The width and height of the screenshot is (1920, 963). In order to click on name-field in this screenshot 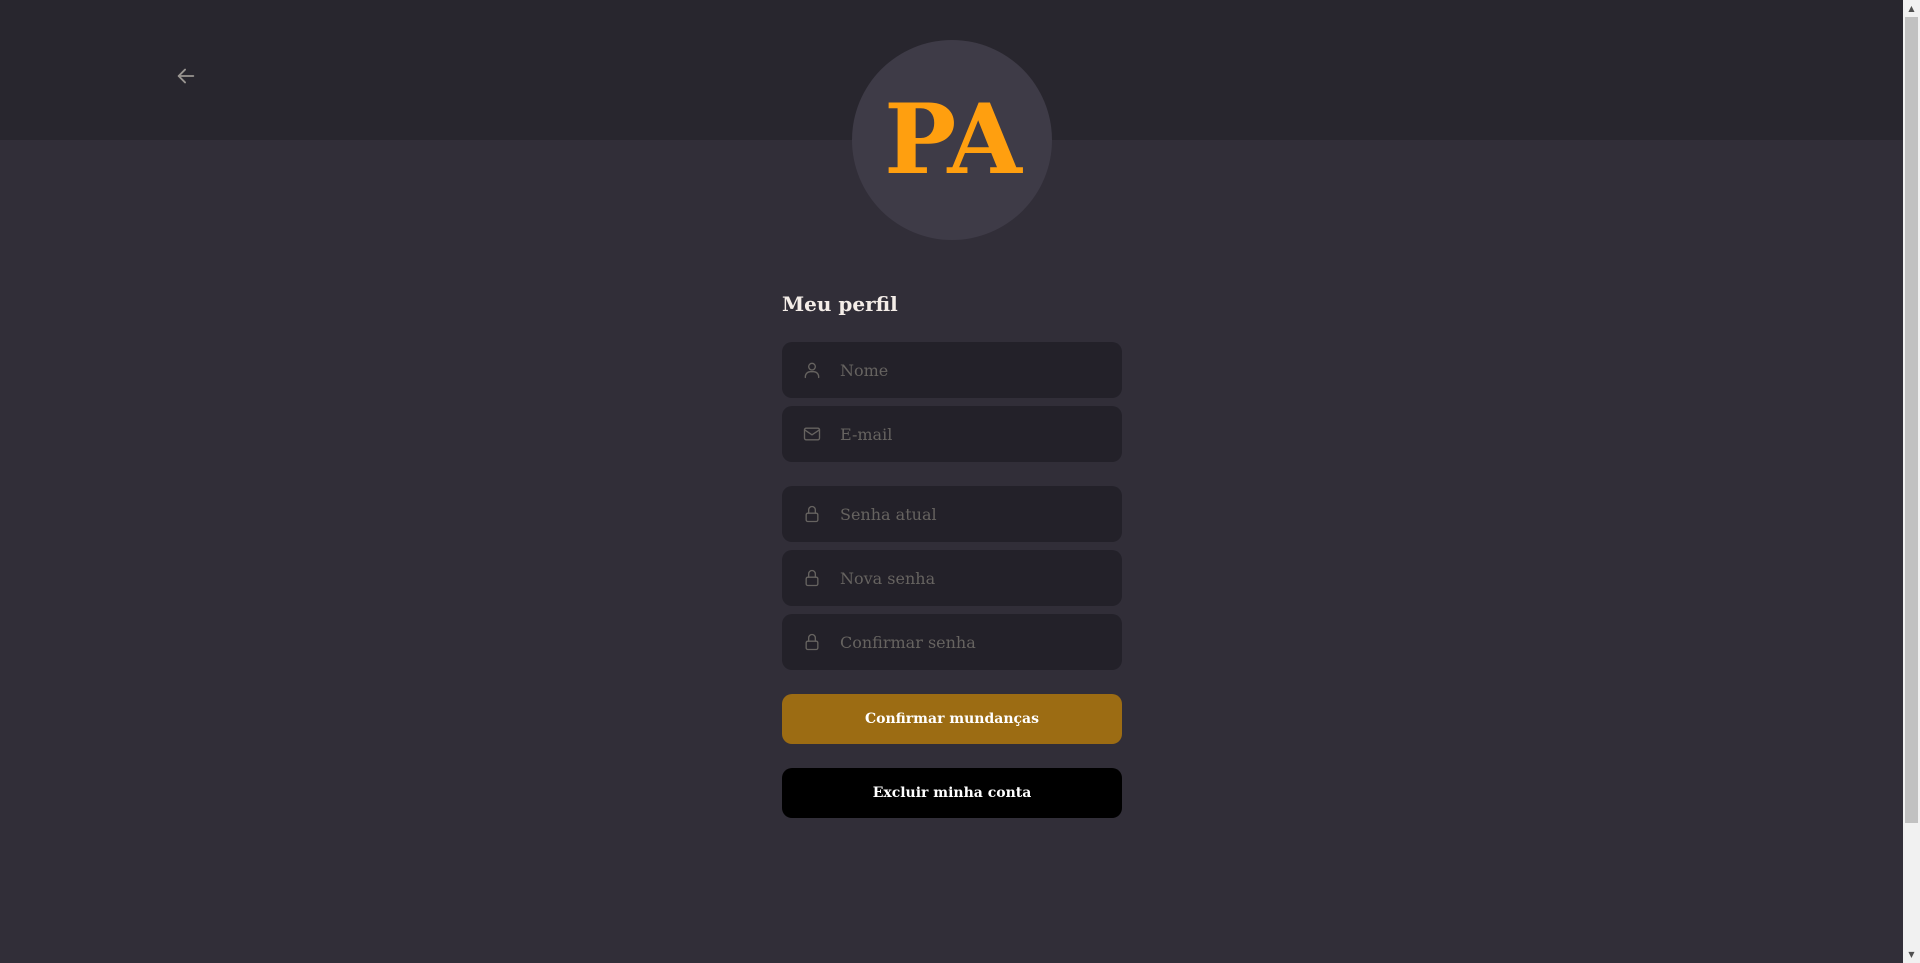, I will do `click(952, 370)`.